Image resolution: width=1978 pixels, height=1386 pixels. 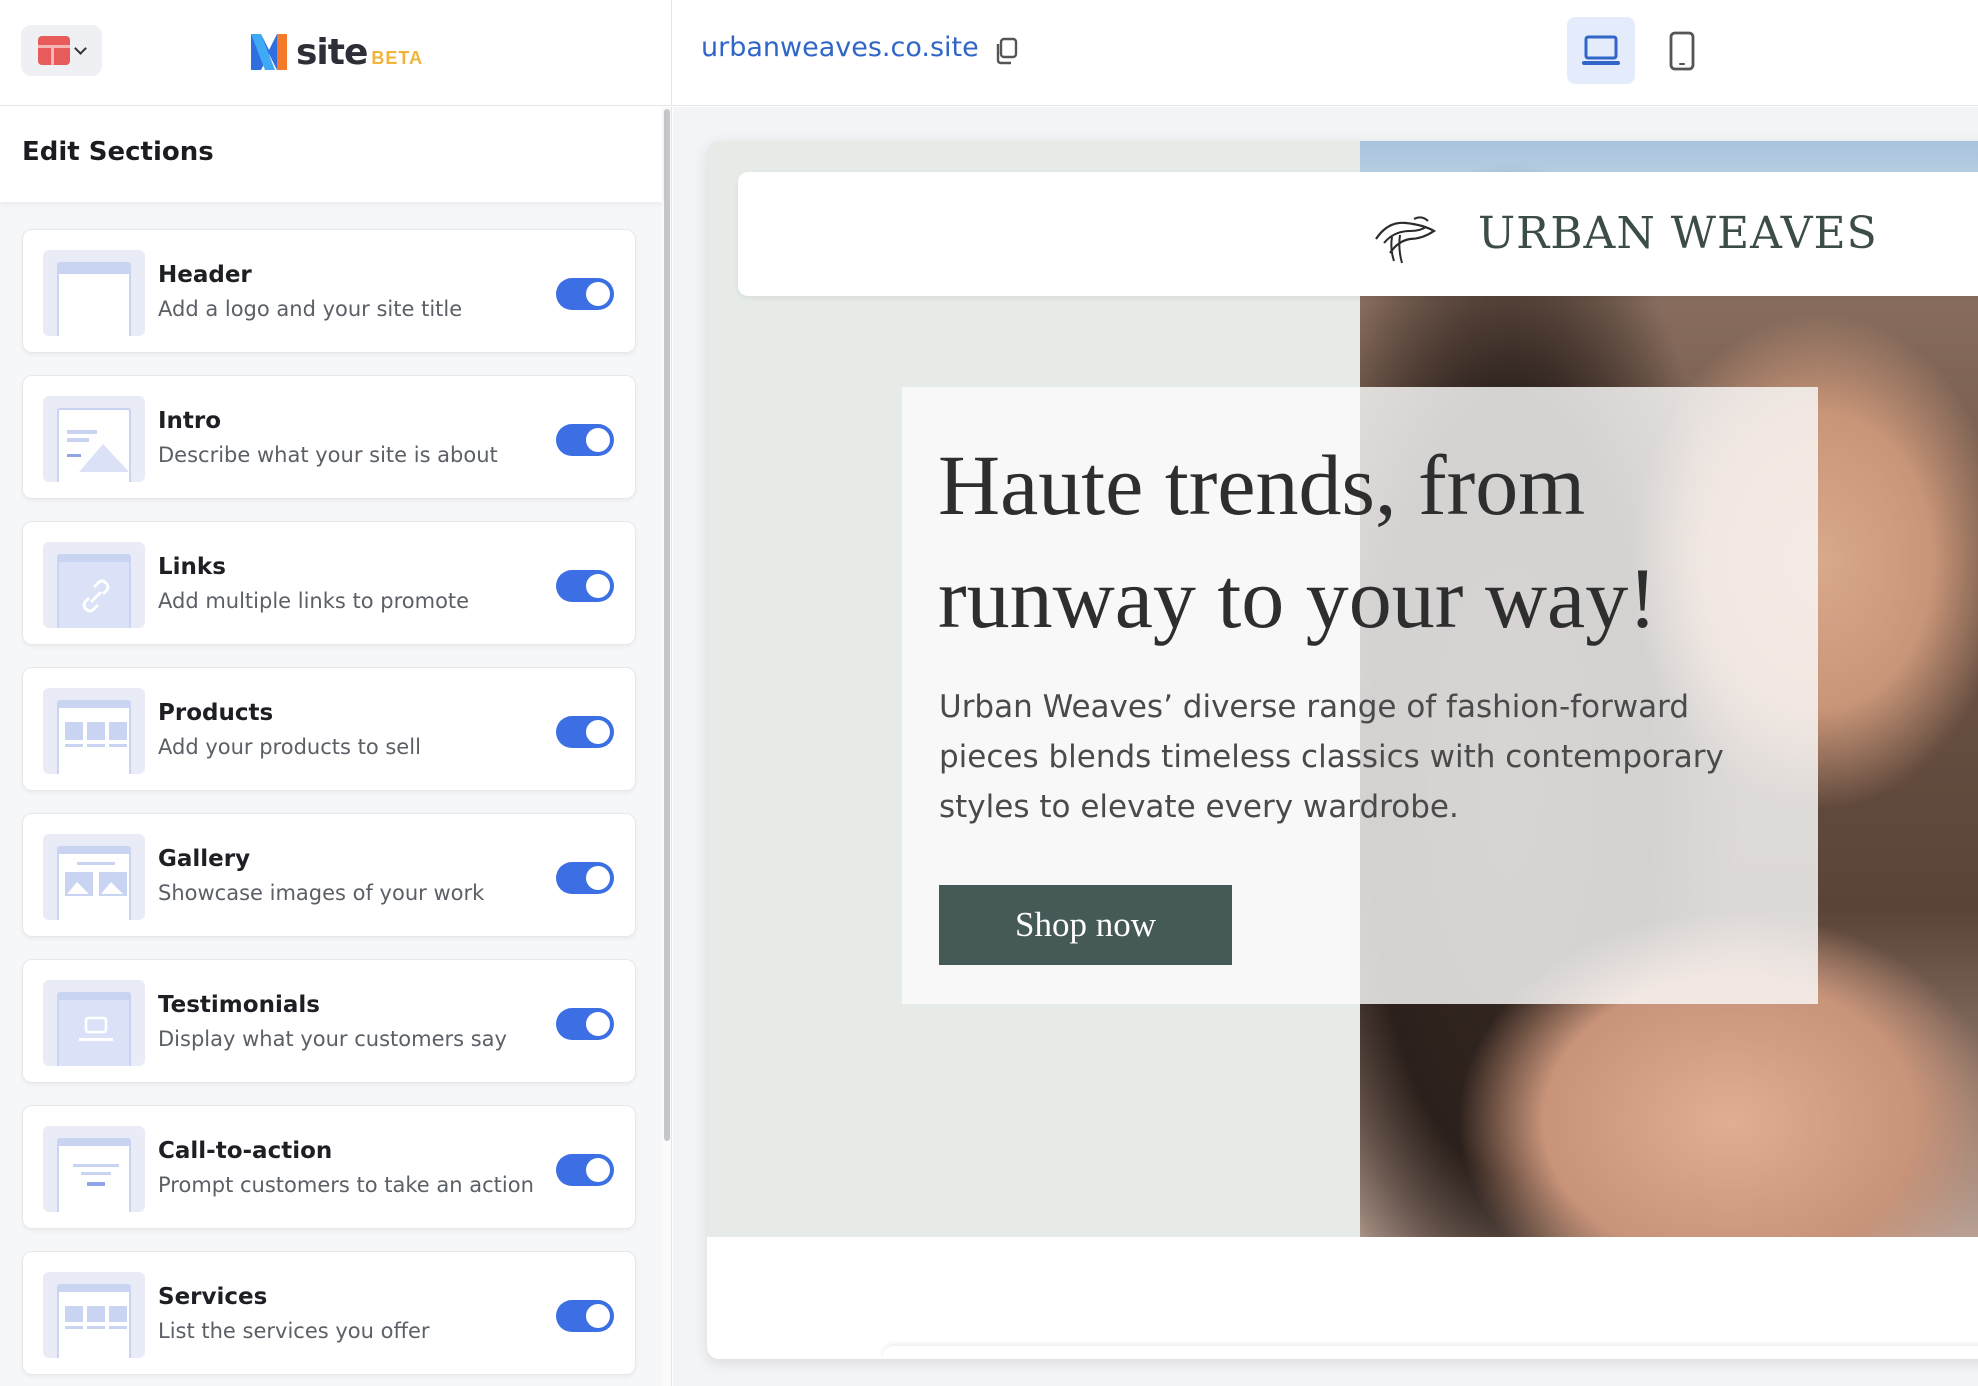 I want to click on section-card-header: Header Add a logo and your site title, so click(x=329, y=291).